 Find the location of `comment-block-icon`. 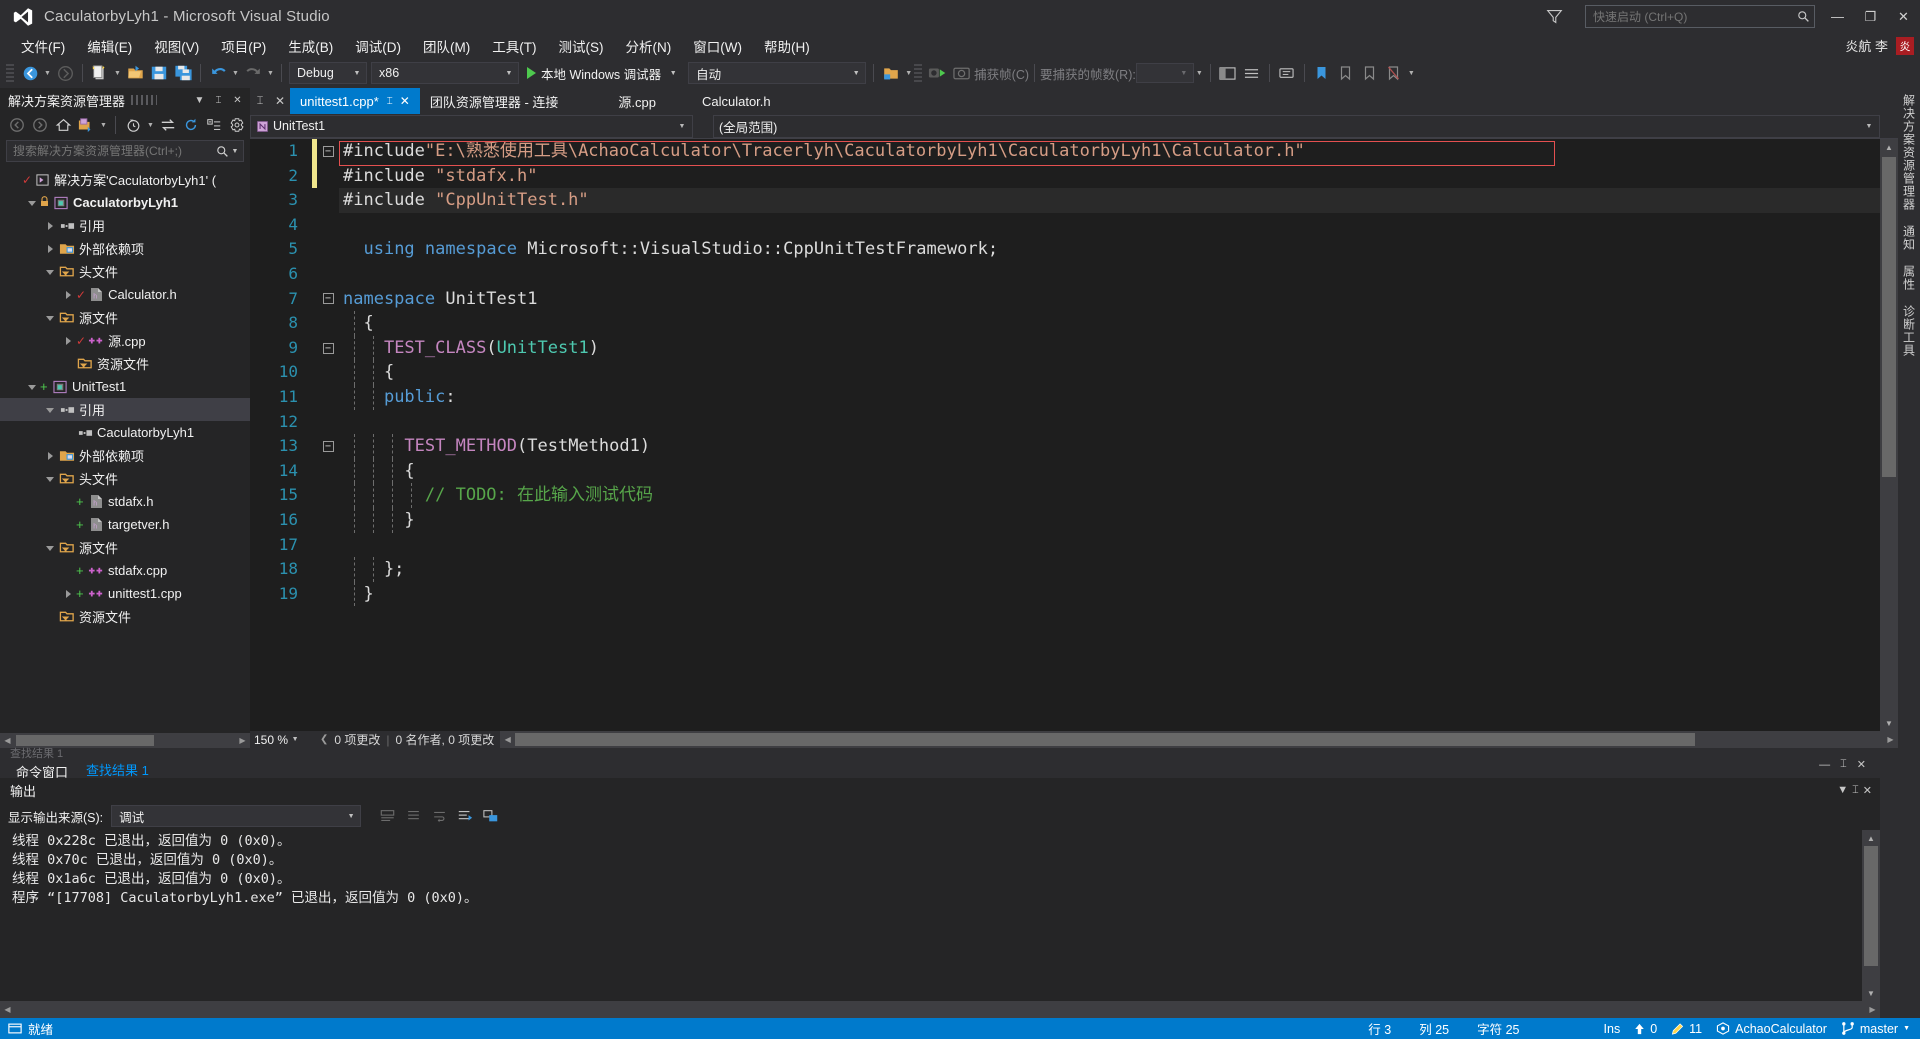

comment-block-icon is located at coordinates (1287, 73).